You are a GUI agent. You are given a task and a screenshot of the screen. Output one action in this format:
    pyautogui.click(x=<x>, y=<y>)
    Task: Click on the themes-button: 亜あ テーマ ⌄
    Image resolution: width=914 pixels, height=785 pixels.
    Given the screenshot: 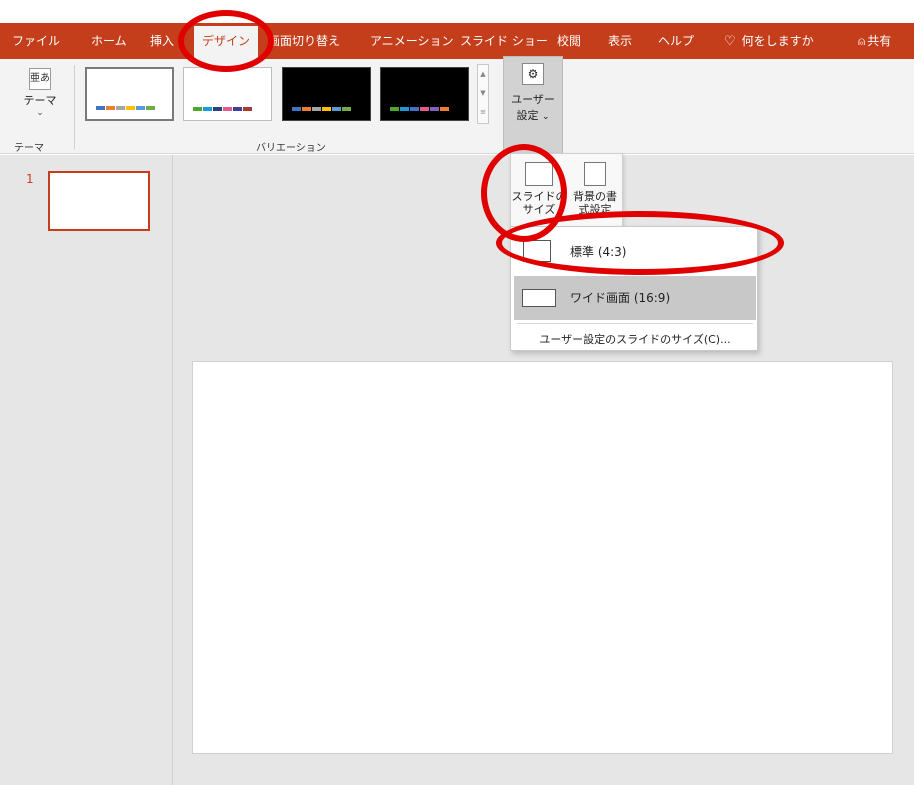 What is the action you would take?
    pyautogui.click(x=40, y=93)
    